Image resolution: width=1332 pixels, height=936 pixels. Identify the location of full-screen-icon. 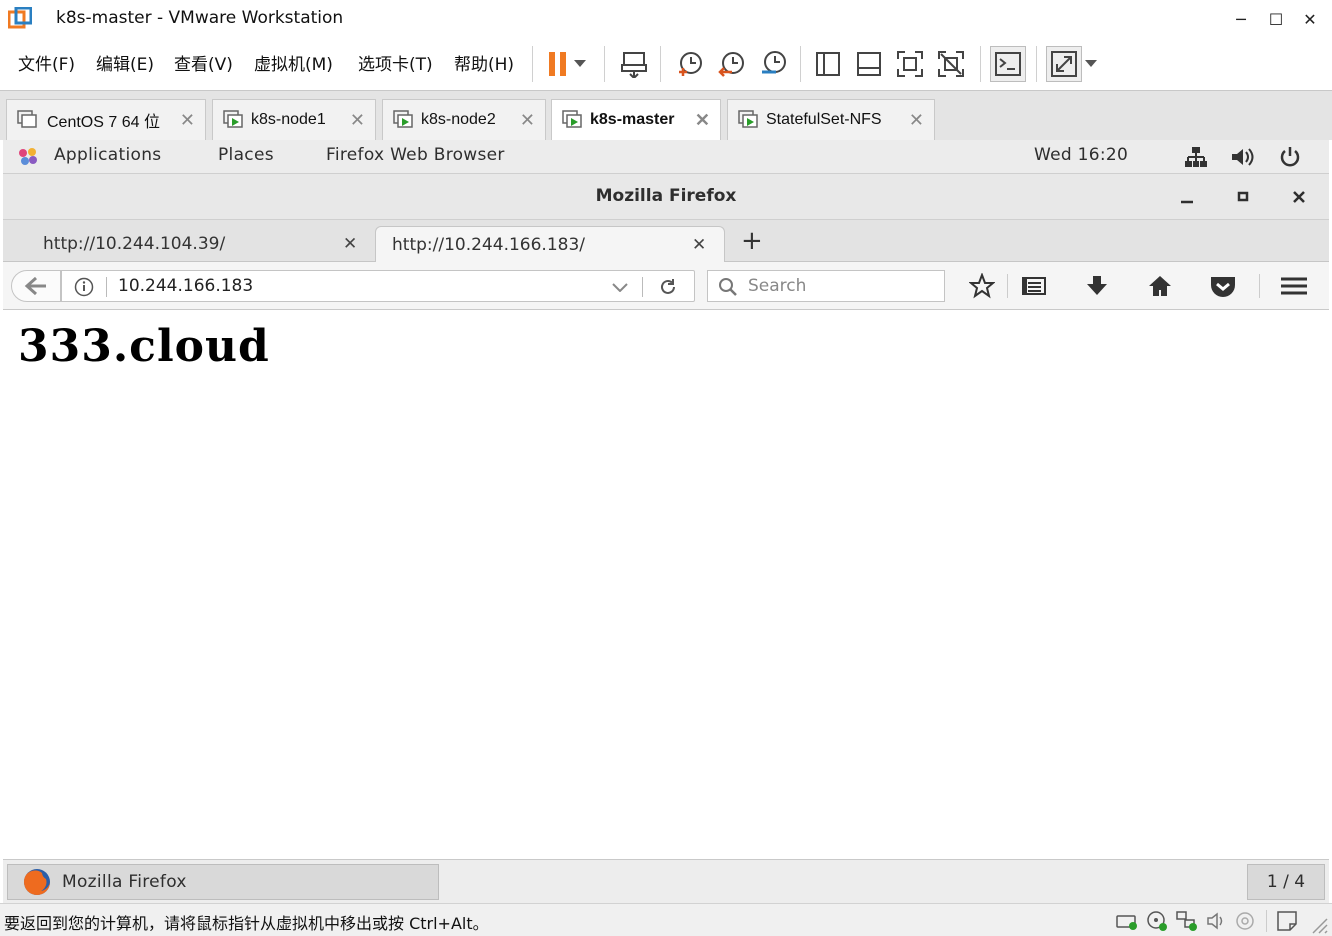
(910, 64).